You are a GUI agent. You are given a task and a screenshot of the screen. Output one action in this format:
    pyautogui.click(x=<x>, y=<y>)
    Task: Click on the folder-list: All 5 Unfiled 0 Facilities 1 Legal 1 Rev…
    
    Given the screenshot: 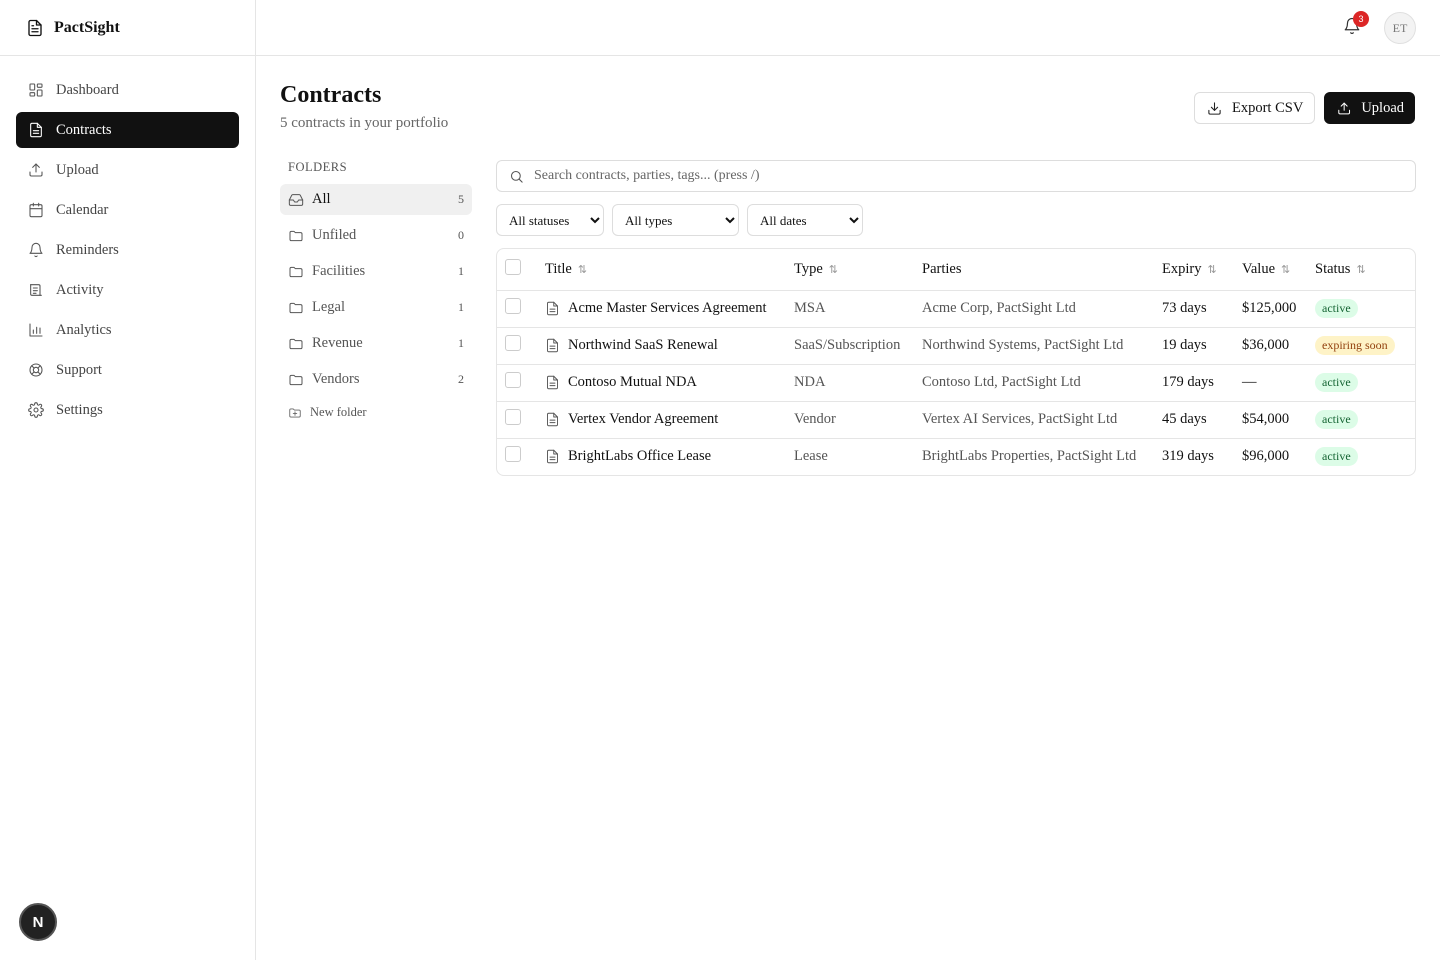 What is the action you would take?
    pyautogui.click(x=376, y=289)
    